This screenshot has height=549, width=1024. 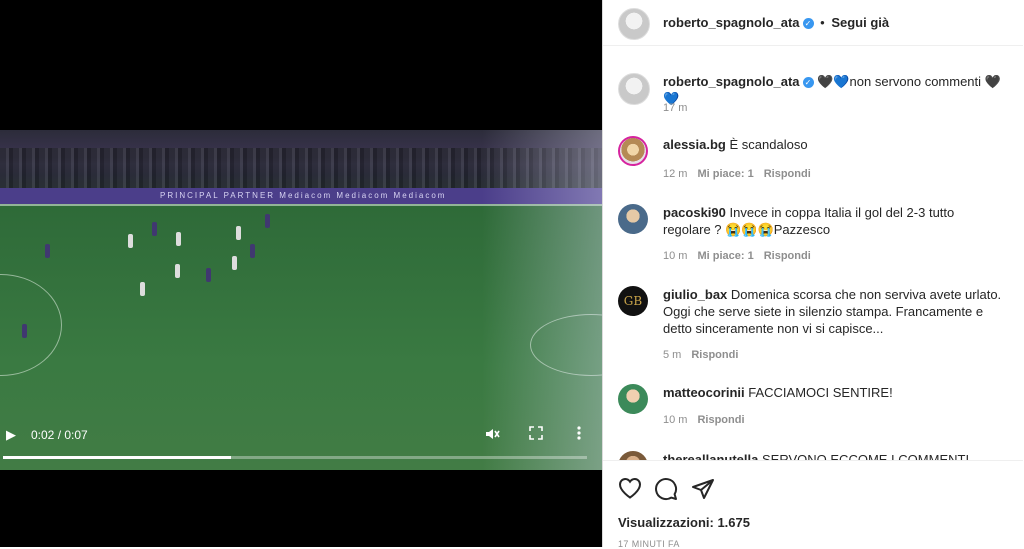 What do you see at coordinates (301, 445) in the screenshot?
I see `video-controls: ▶ 0:02 / 0:07` at bounding box center [301, 445].